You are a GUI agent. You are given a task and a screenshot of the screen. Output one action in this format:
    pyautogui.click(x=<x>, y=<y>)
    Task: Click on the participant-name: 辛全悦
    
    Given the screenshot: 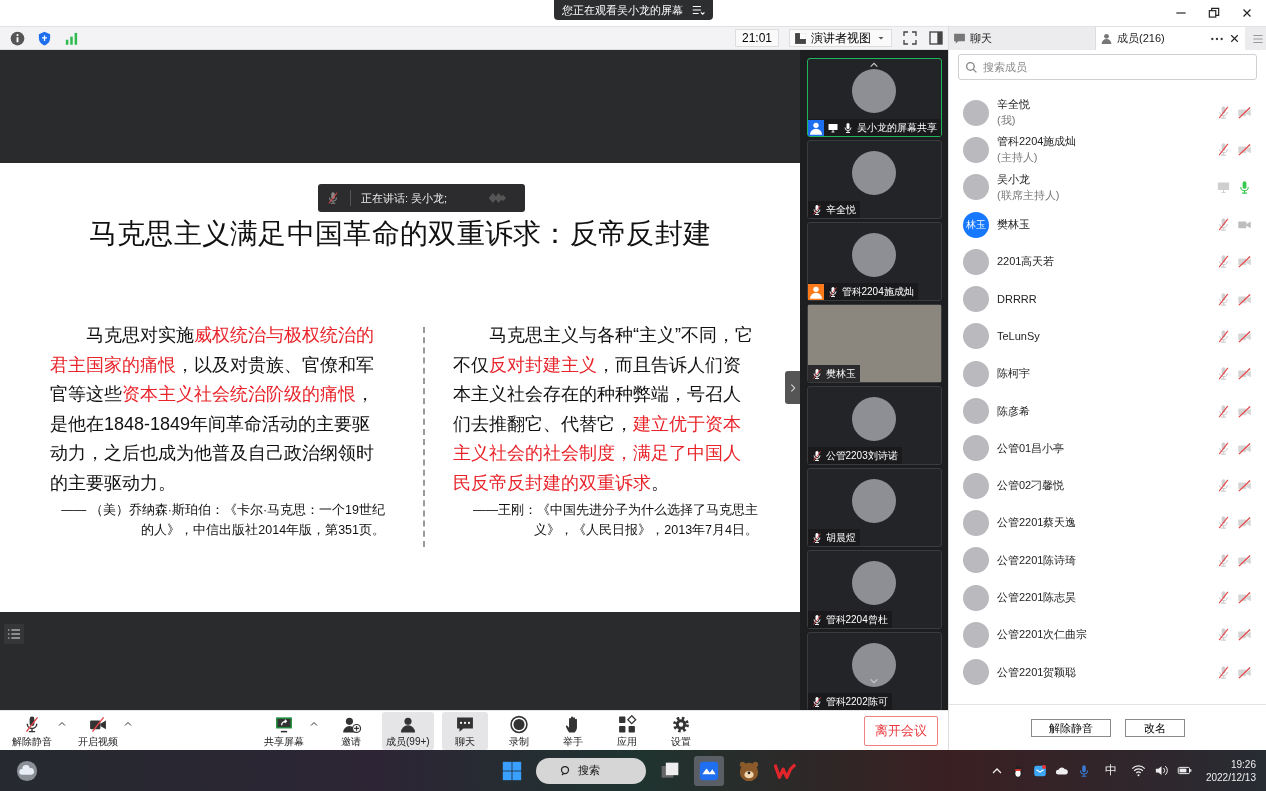 What is the action you would take?
    pyautogui.click(x=840, y=209)
    